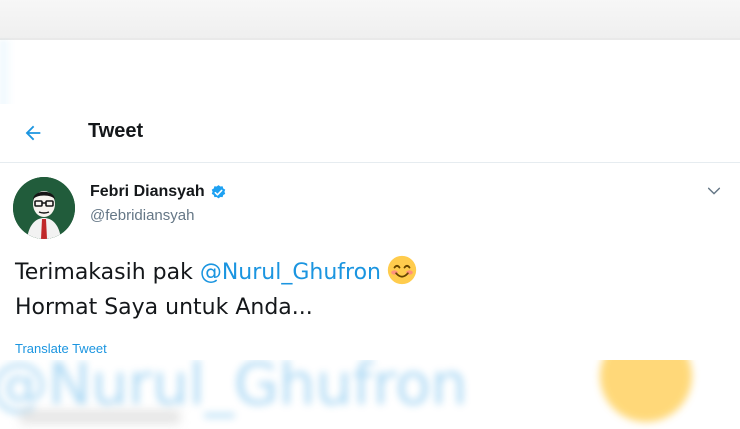 This screenshot has height=429, width=740. Describe the element at coordinates (402, 270) in the screenshot. I see `smiling-face-icon` at that location.